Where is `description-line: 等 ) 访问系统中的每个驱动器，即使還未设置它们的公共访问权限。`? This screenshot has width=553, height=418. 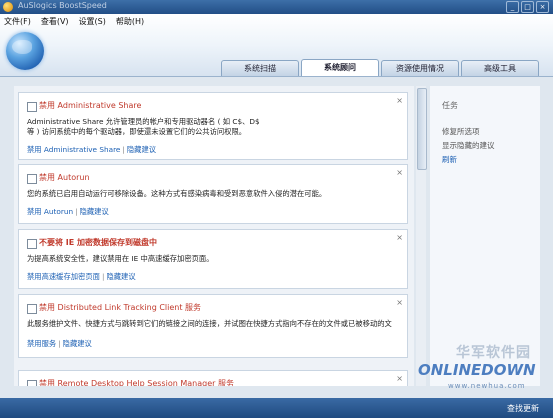
description-line: 等 ) 访问系统中的每个驱动器，即使還未设置它们的公共访问权限。 is located at coordinates (137, 131).